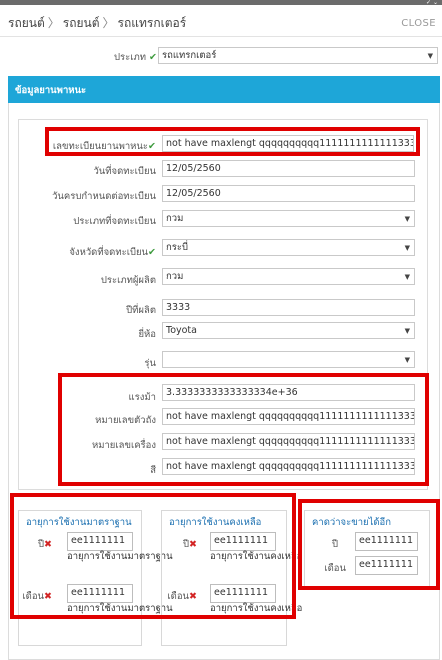 This screenshot has width=442, height=660. Describe the element at coordinates (175, 276) in the screenshot. I see `maker-type-value: กวม` at that location.